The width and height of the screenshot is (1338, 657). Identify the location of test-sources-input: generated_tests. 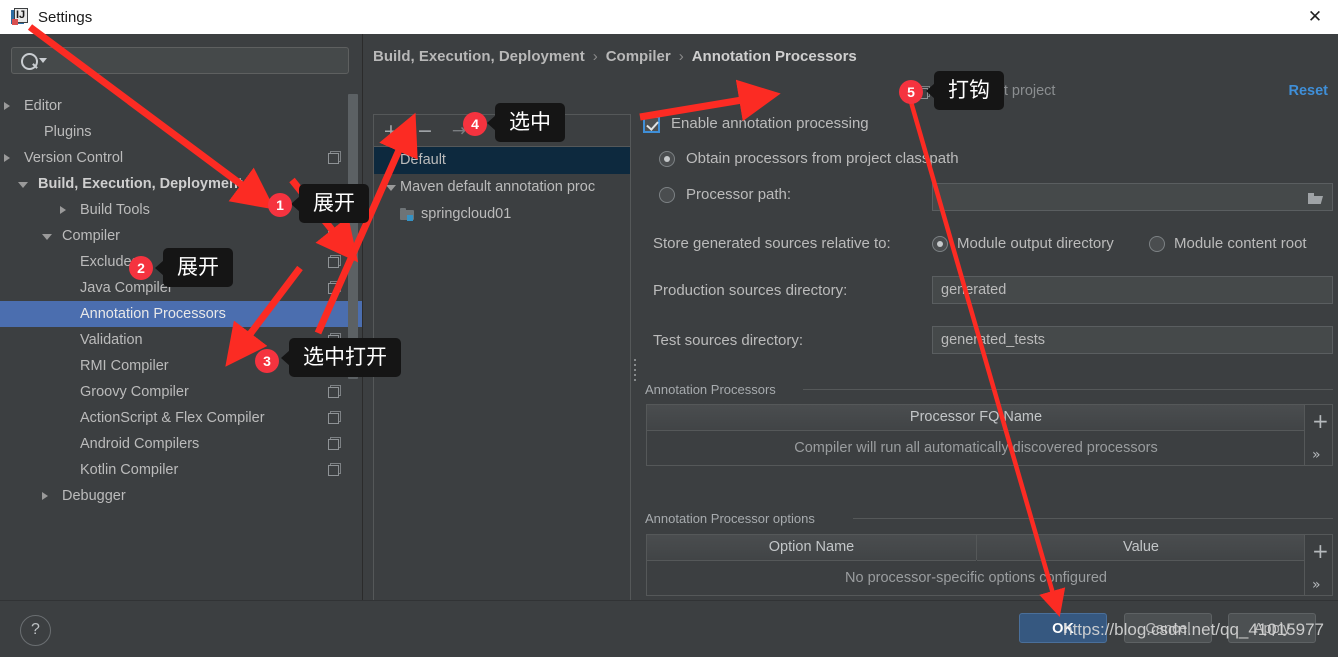
(1132, 340).